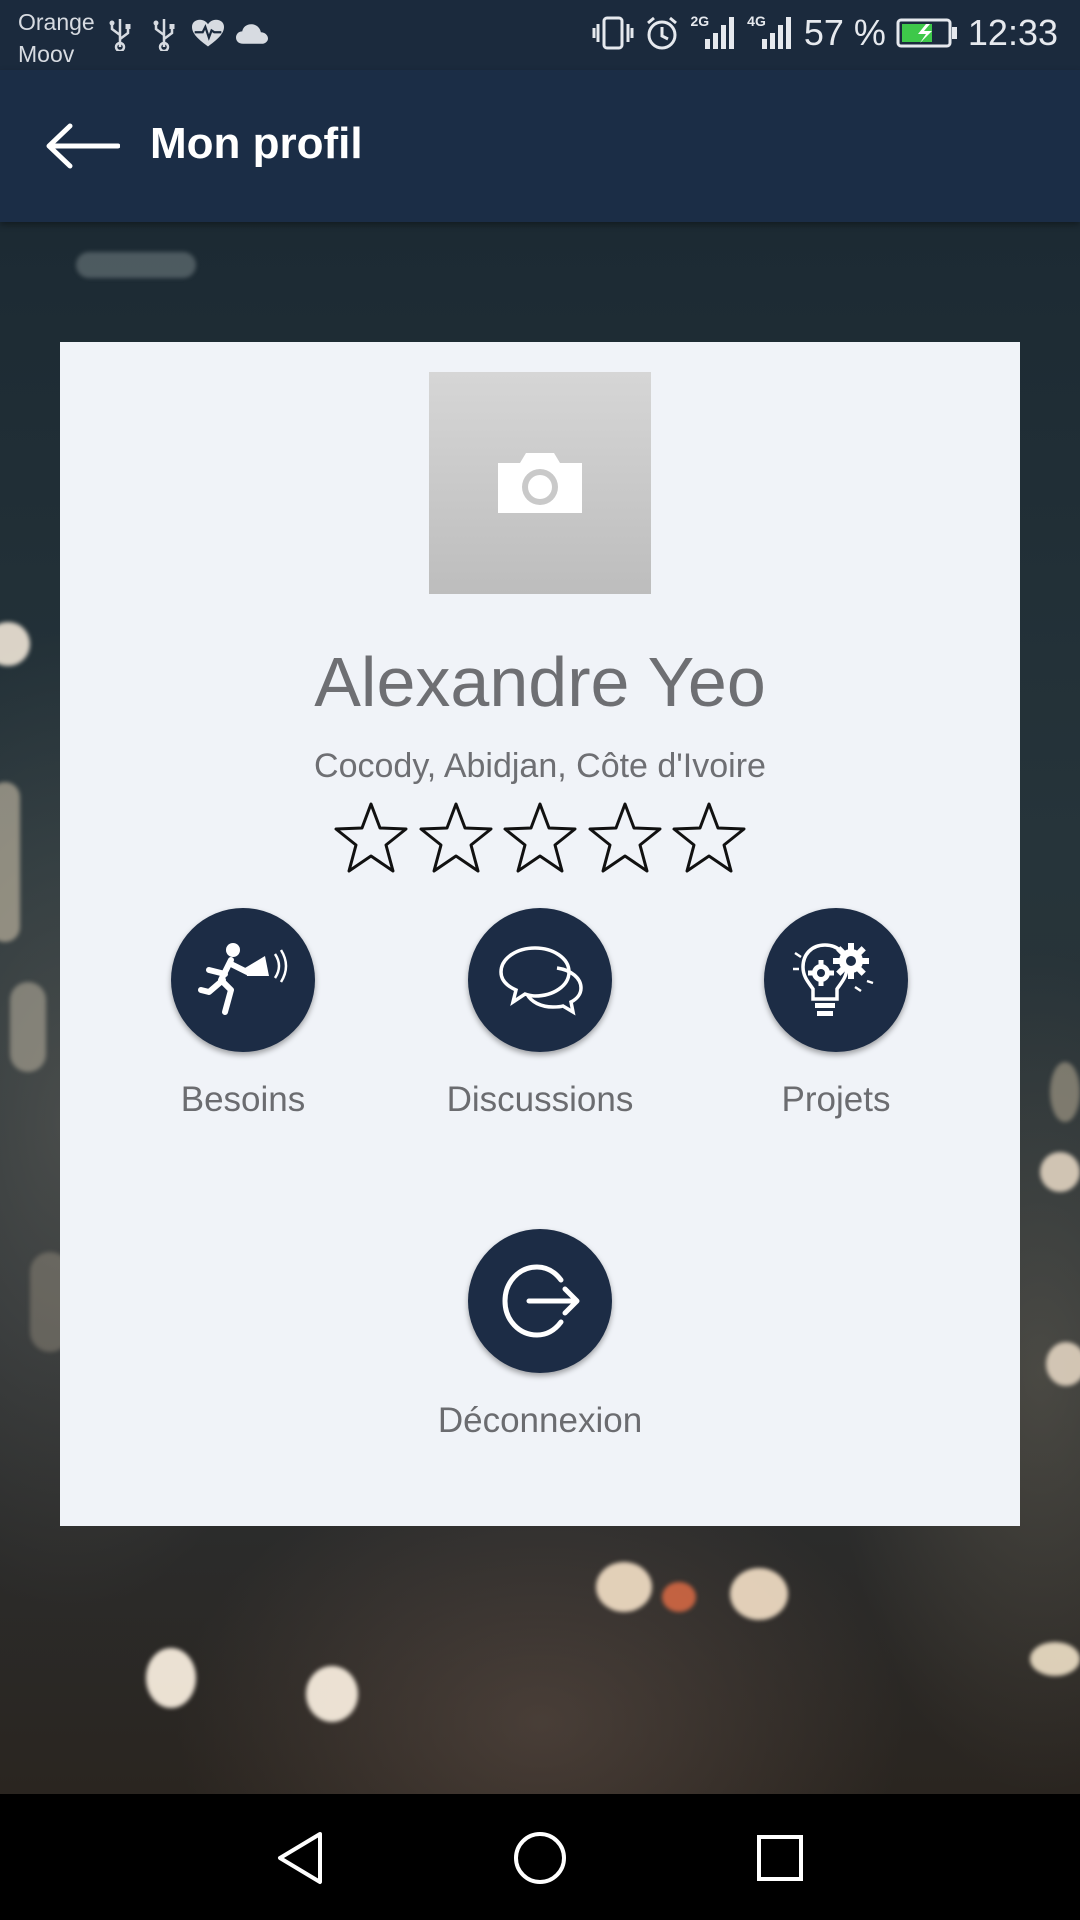  I want to click on megaphone-runner-icon, so click(243, 979).